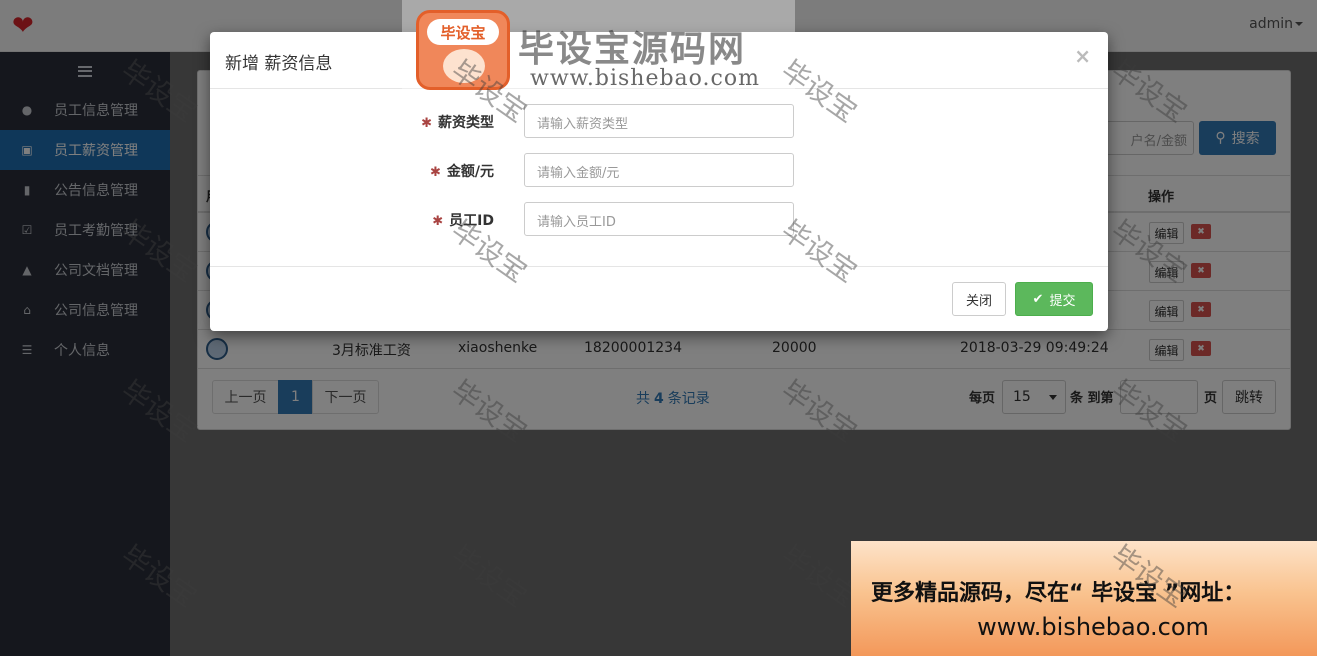 Image resolution: width=1317 pixels, height=656 pixels. I want to click on submit-button: ✔ 提交, so click(1054, 299).